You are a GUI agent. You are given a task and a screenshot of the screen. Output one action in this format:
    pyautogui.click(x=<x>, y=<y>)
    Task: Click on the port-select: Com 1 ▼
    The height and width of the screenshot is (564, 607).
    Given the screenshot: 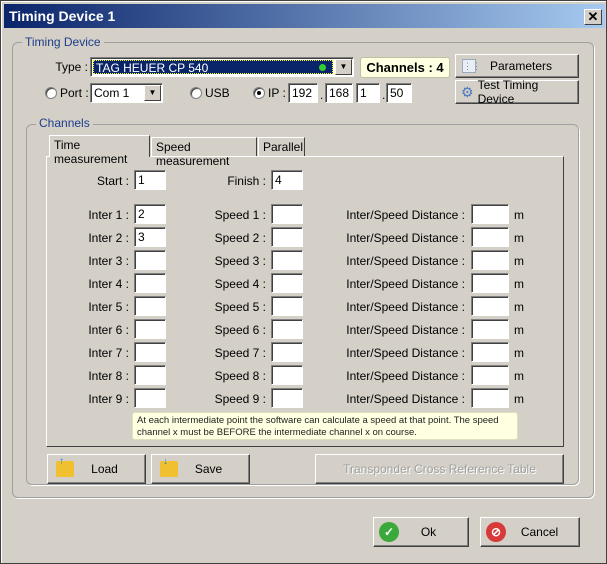 What is the action you would take?
    pyautogui.click(x=126, y=93)
    